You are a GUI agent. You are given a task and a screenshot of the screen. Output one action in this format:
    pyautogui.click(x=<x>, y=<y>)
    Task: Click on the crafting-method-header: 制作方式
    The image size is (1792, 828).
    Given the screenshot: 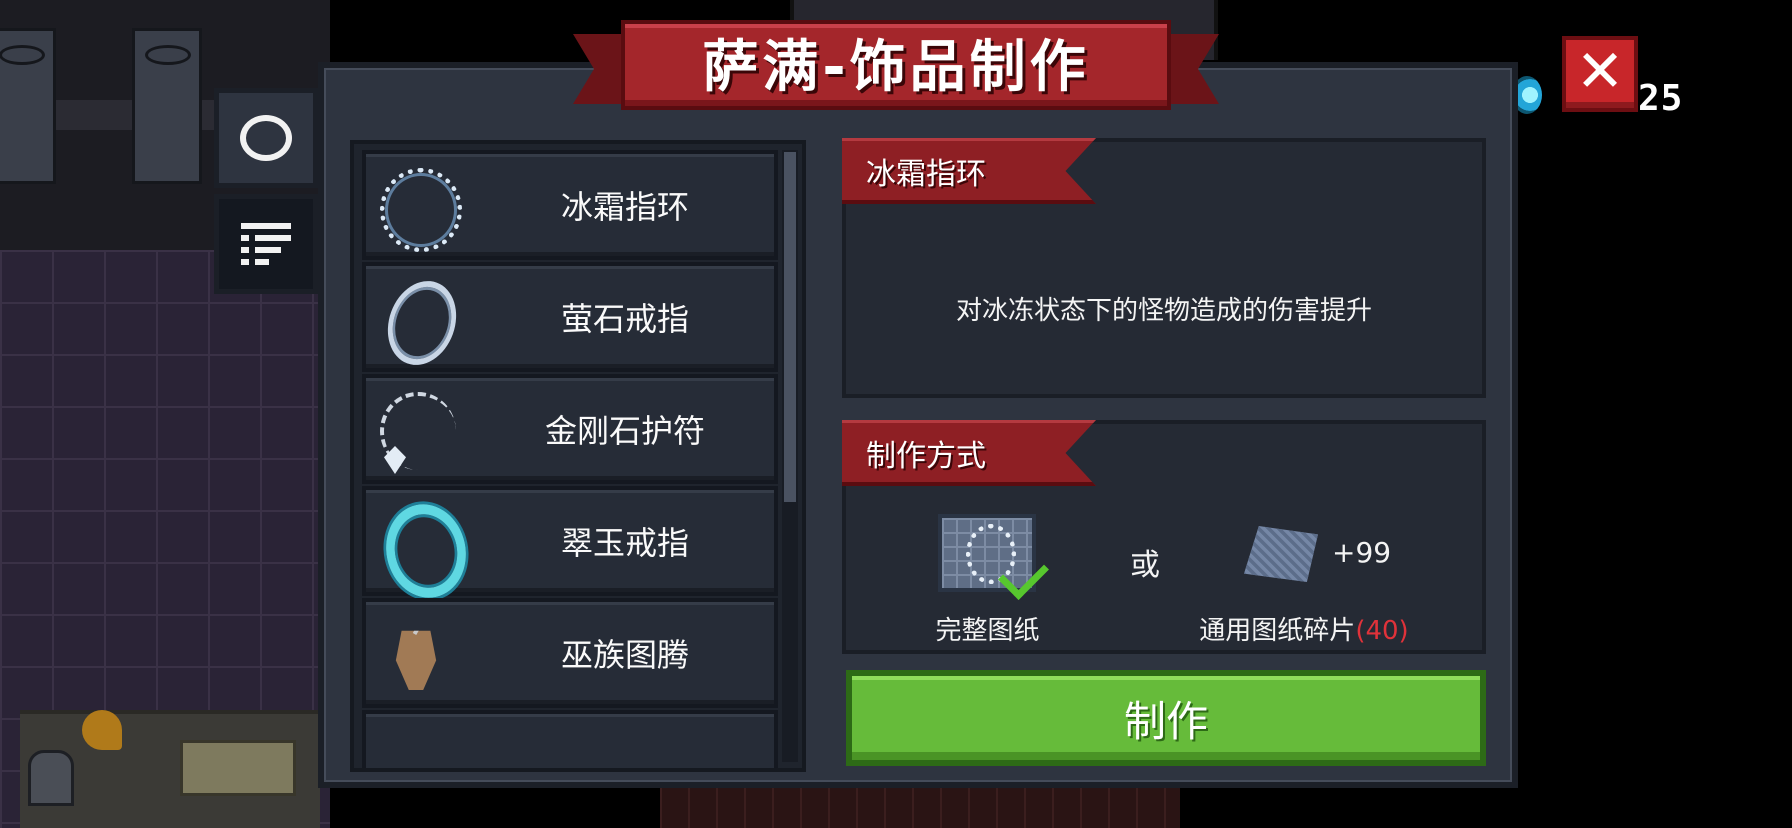 What is the action you would take?
    pyautogui.click(x=969, y=453)
    